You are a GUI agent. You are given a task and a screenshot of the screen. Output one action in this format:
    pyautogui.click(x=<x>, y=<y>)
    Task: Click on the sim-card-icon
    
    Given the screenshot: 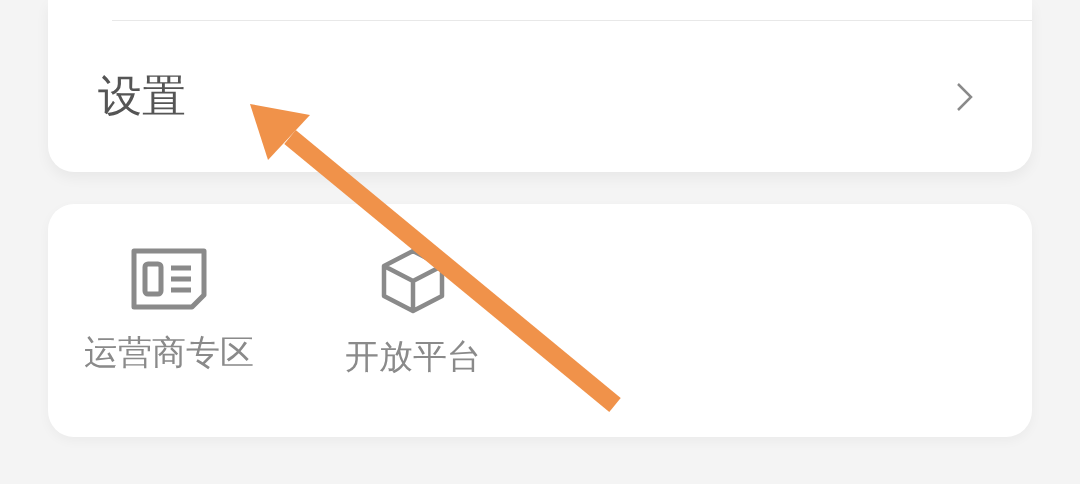 What is the action you would take?
    pyautogui.click(x=169, y=279)
    